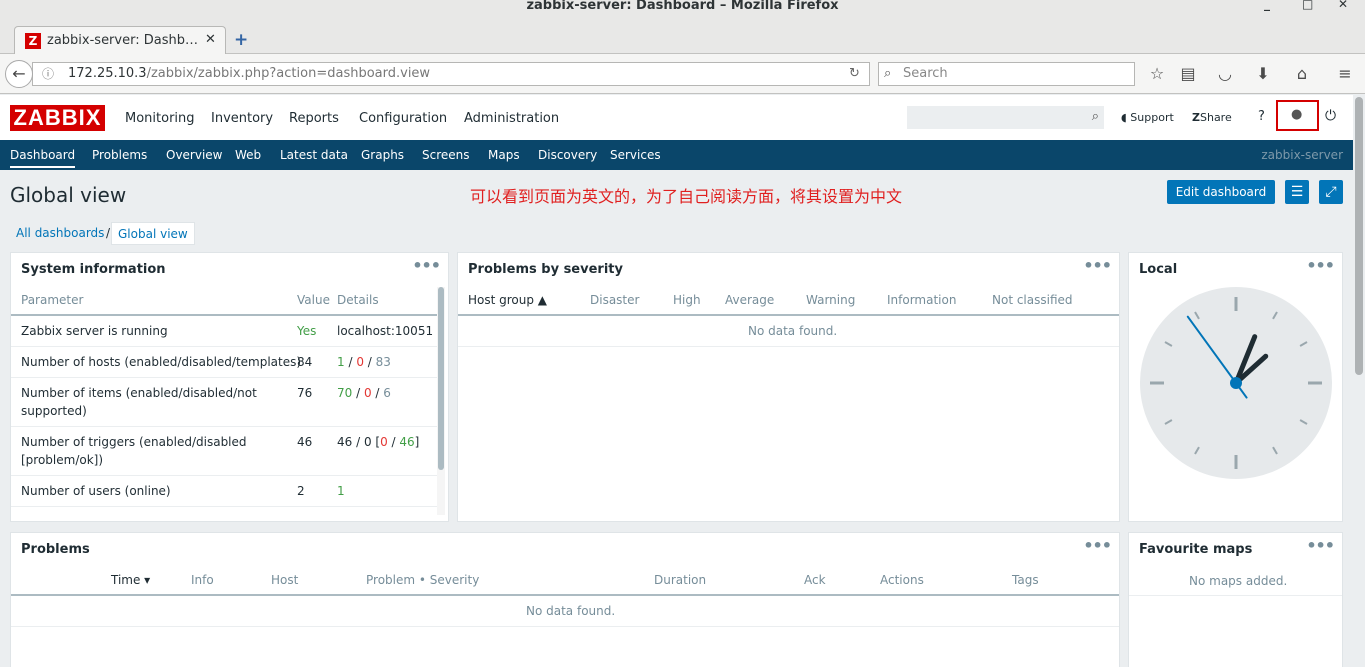 Image resolution: width=1365 pixels, height=667 pixels. I want to click on row-details: 70 / 0 / 6, so click(364, 393).